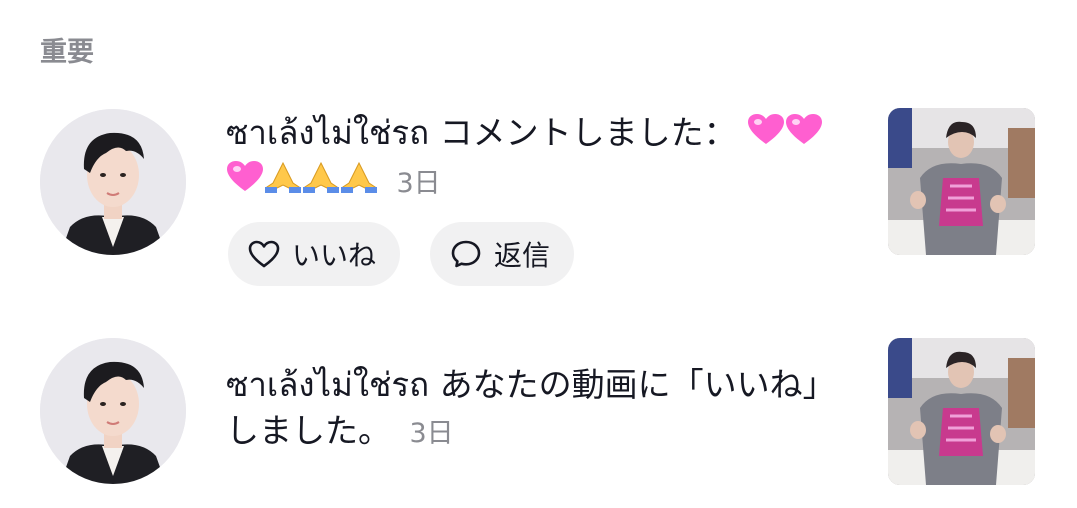 This screenshot has height=508, width=1077. I want to click on section-title: 重要, so click(67, 52).